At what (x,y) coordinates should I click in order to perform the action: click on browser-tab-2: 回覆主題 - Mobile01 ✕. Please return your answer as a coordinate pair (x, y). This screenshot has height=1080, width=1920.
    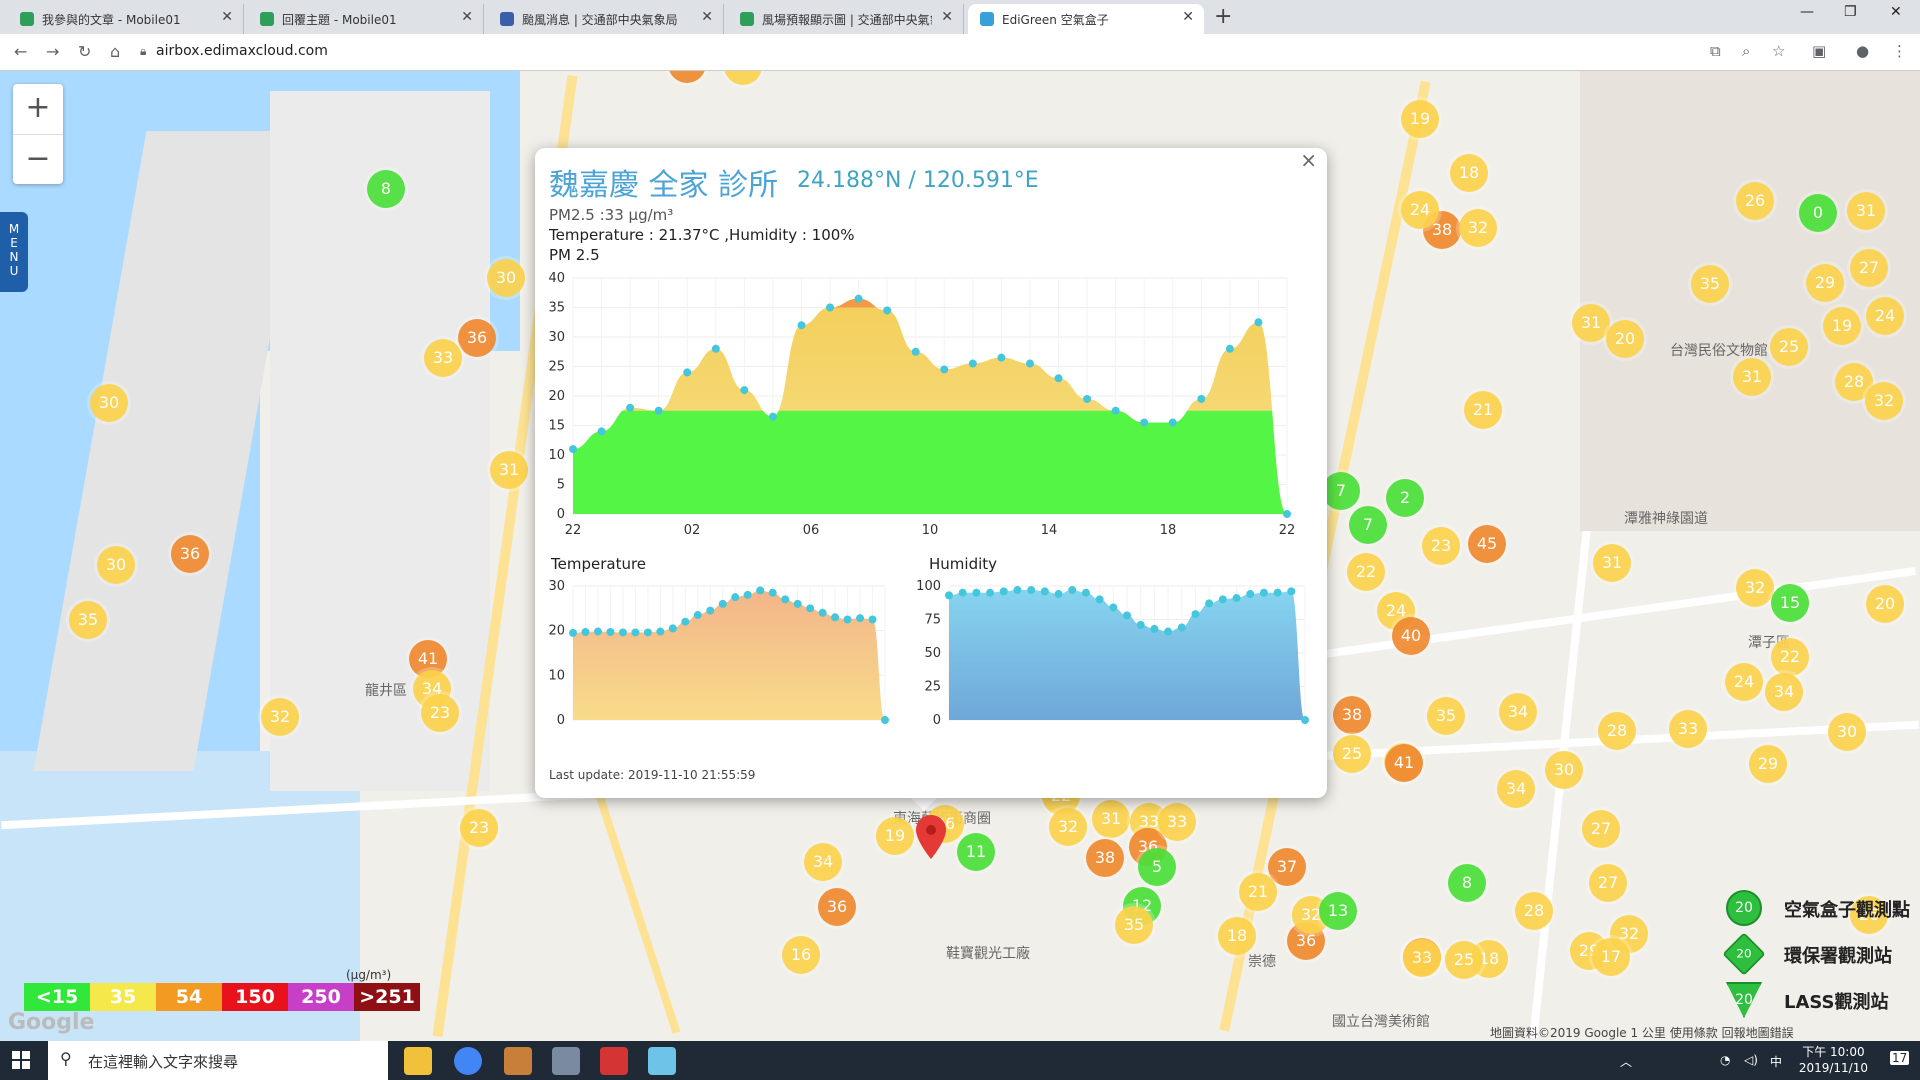
    Looking at the image, I should click on (366, 19).